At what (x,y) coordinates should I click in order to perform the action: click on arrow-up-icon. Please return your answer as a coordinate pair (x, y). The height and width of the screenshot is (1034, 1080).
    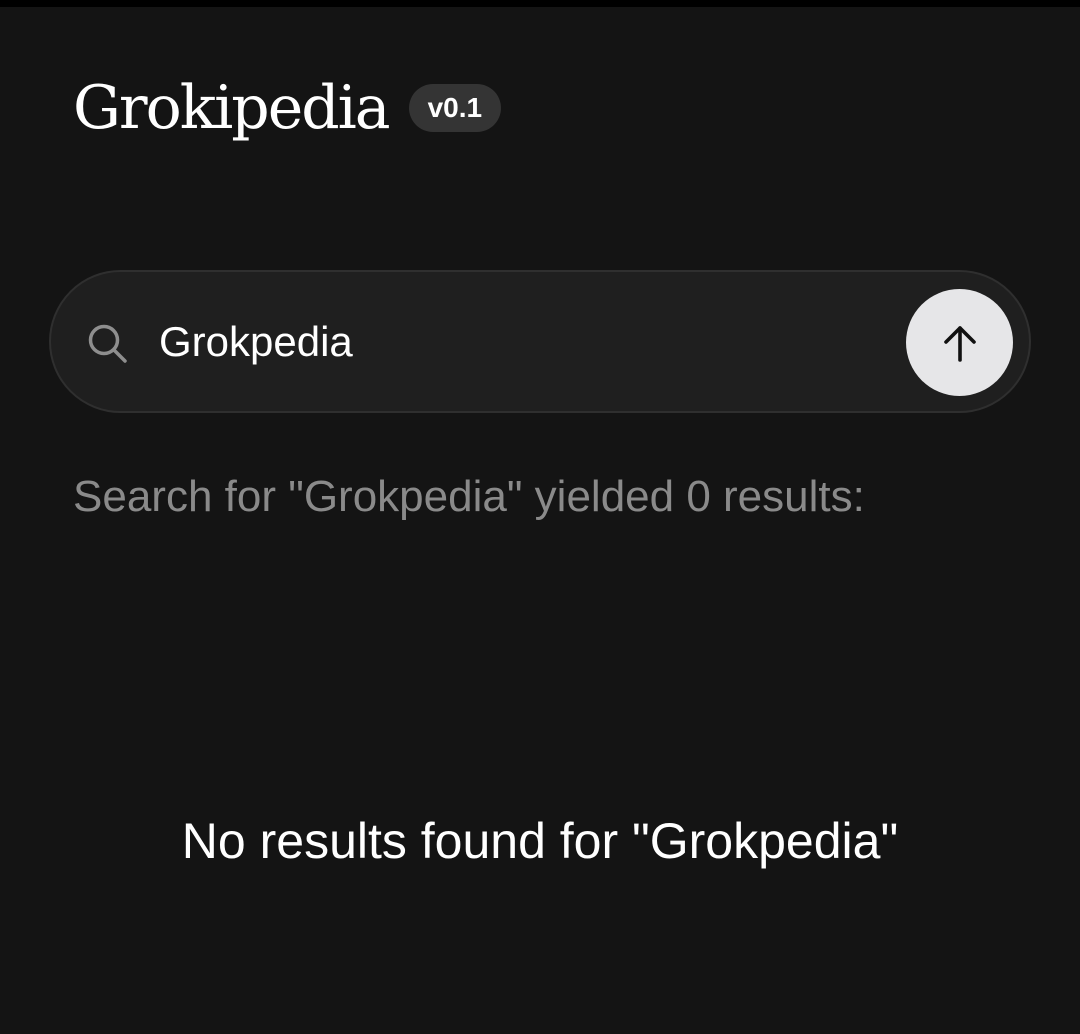
    Looking at the image, I should click on (959, 343).